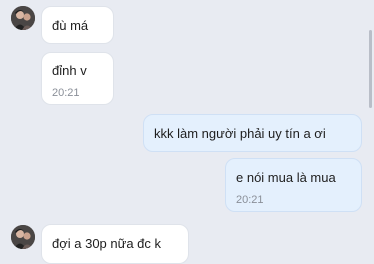 This screenshot has height=264, width=374. I want to click on message-text: đợi a 30p nữa đc k, so click(107, 243).